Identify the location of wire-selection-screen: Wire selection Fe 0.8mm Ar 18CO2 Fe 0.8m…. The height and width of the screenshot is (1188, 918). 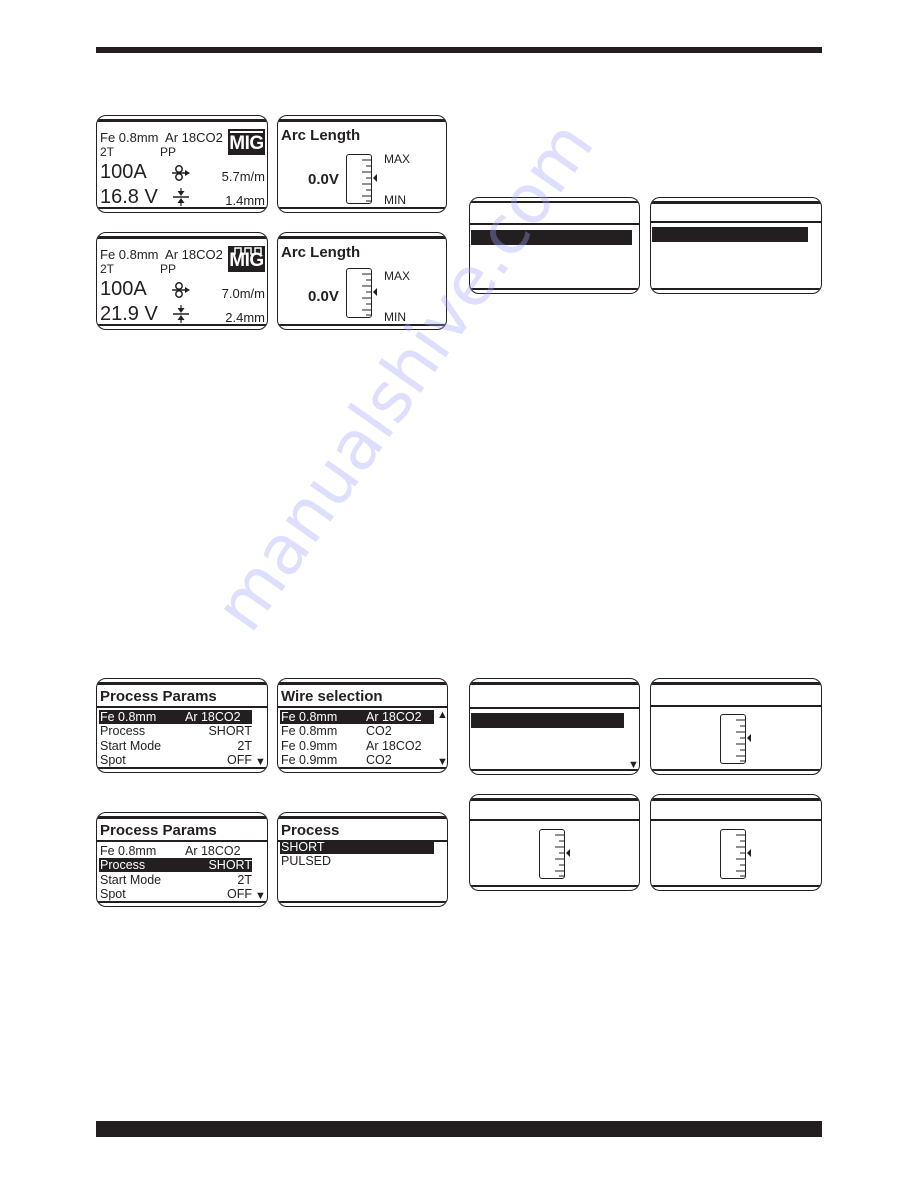
(362, 725).